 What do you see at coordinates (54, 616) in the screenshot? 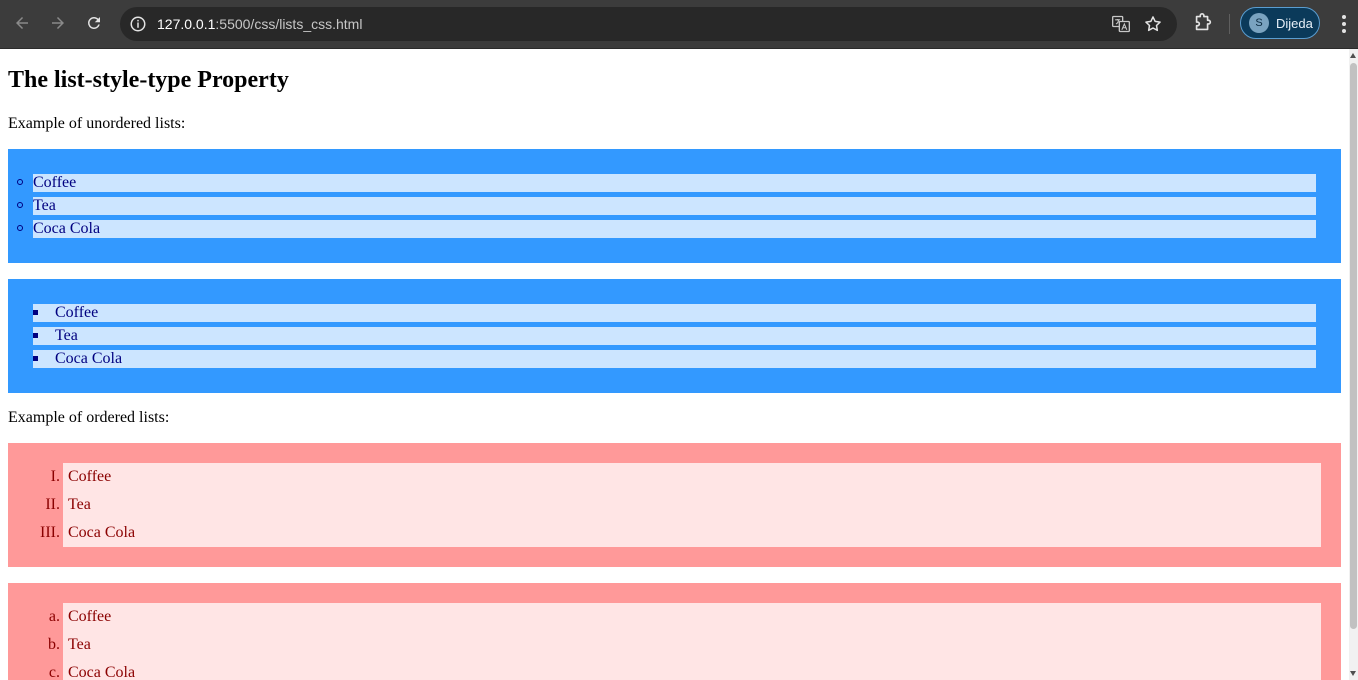
I see `list-marker: a.` at bounding box center [54, 616].